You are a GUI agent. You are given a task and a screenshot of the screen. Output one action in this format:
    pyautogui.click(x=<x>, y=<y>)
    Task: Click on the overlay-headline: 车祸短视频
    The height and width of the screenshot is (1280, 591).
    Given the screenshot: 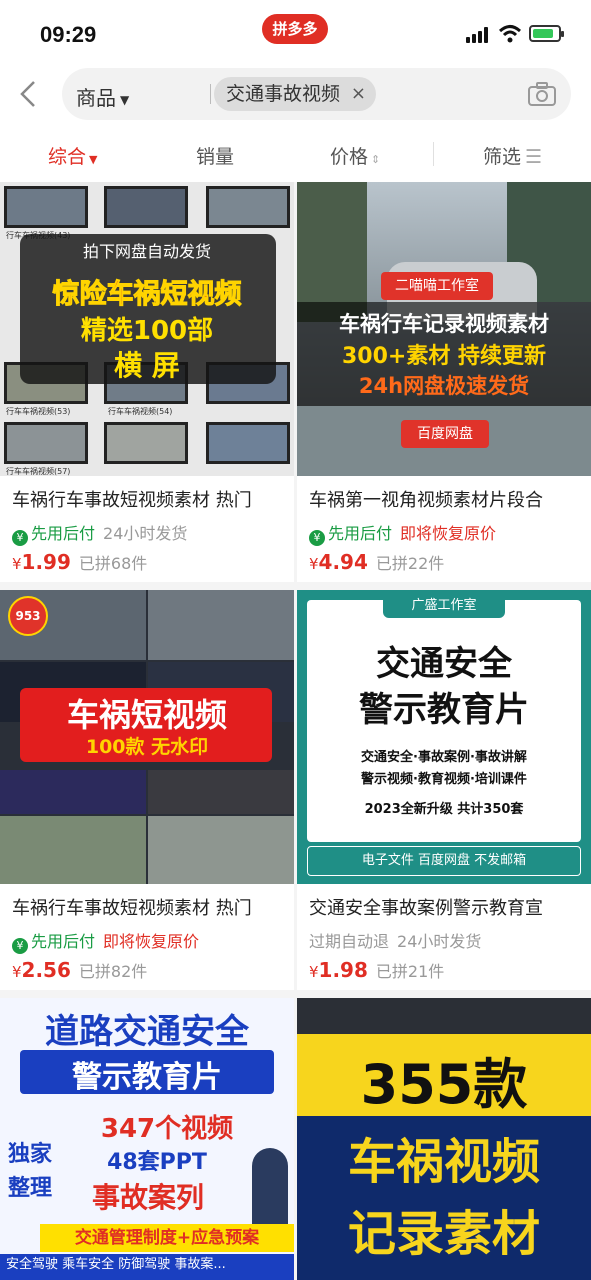 What is the action you would take?
    pyautogui.click(x=146, y=715)
    